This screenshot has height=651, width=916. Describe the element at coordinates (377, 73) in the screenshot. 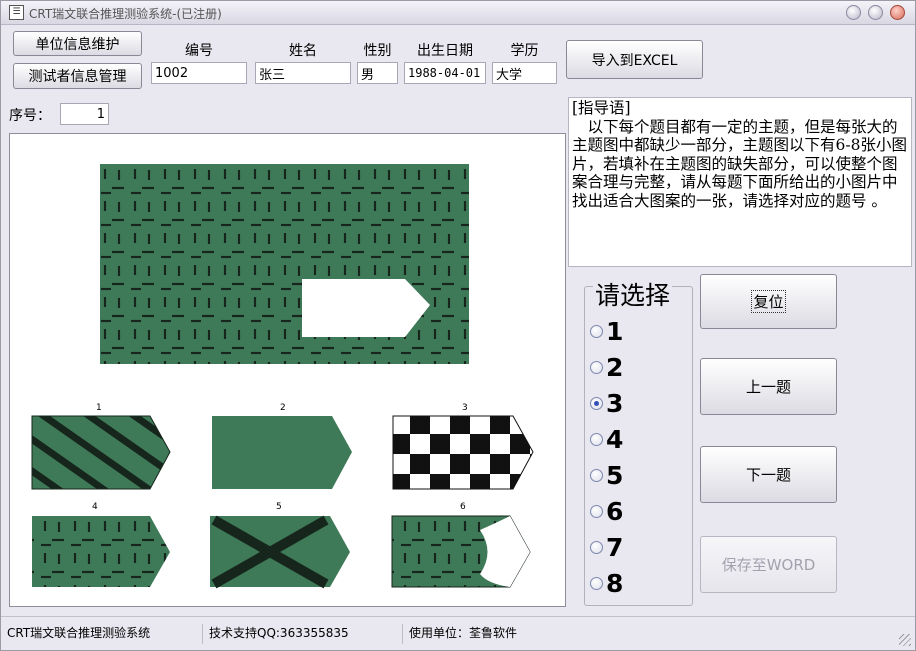

I see `gender-field` at that location.